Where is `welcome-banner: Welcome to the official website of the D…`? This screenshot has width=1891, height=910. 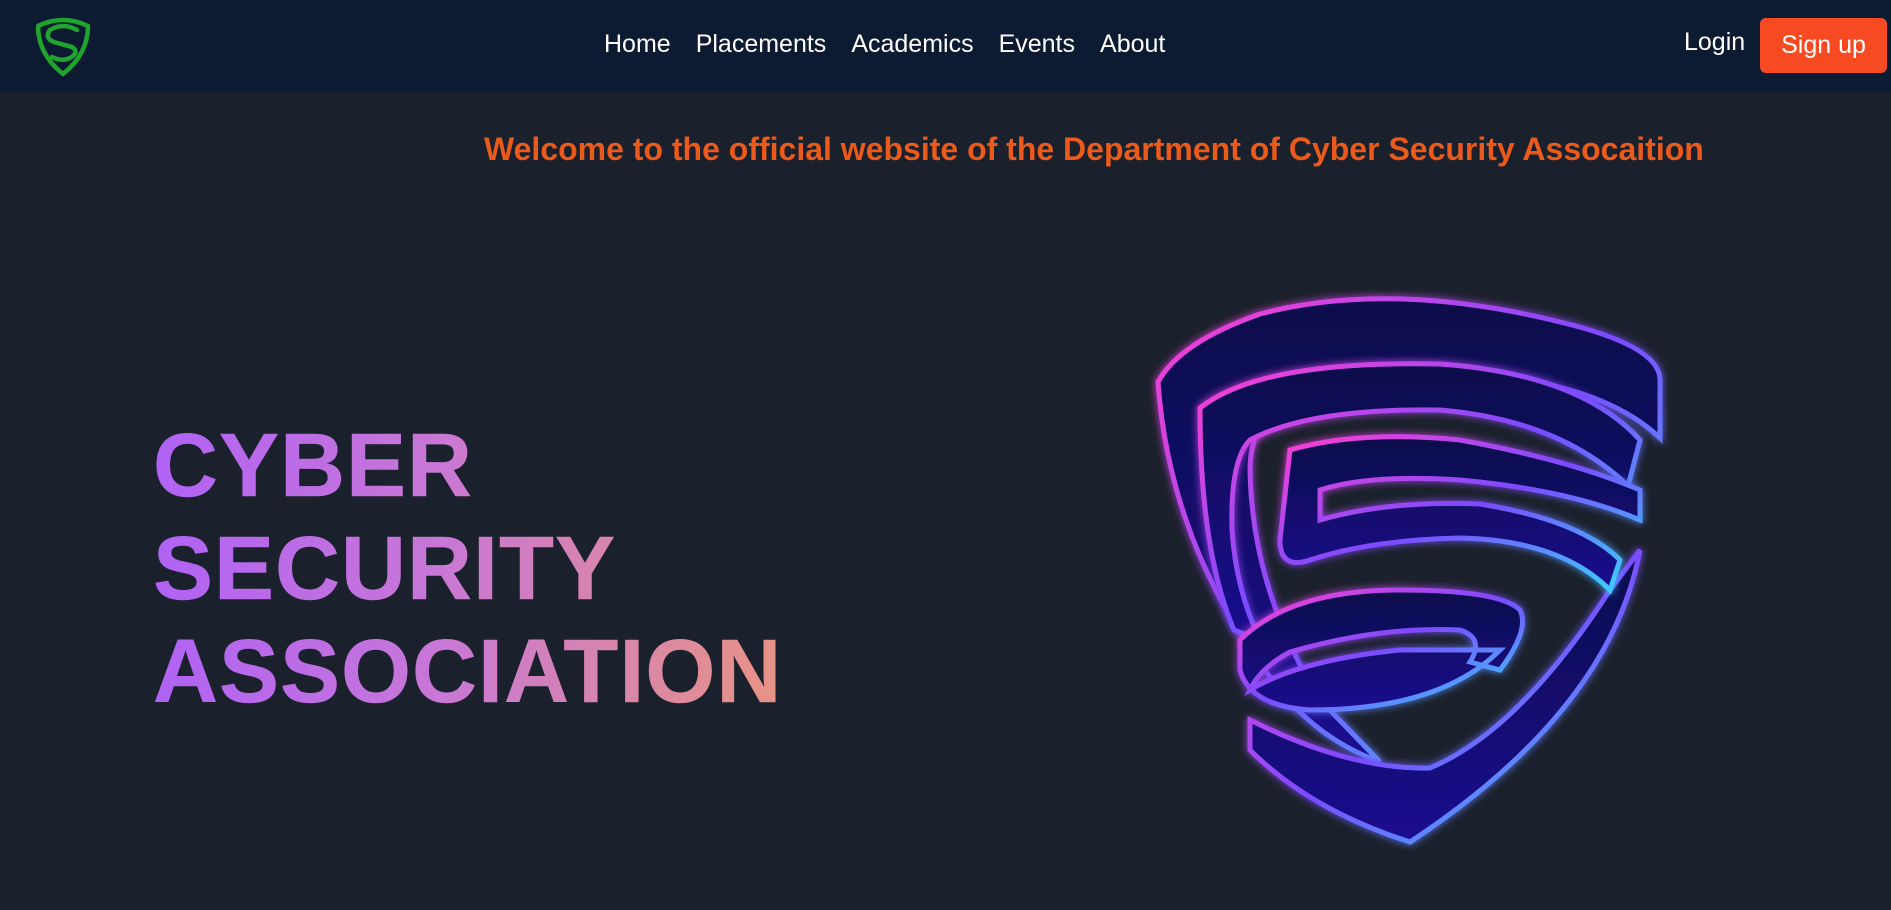
welcome-banner: Welcome to the official website of the D… is located at coordinates (1094, 149).